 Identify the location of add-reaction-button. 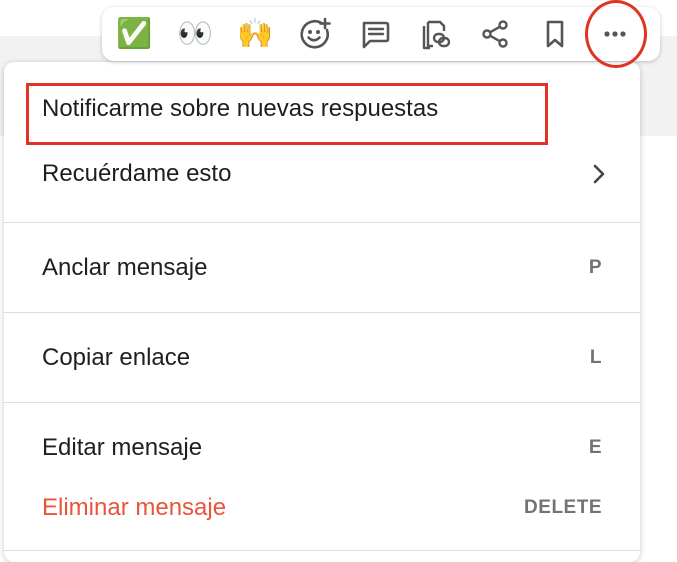
(315, 34).